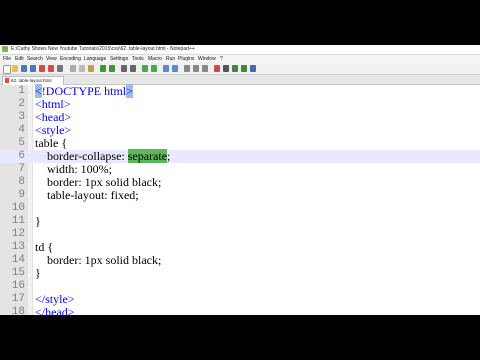  Describe the element at coordinates (53, 117) in the screenshot. I see `code-token: <head>` at that location.